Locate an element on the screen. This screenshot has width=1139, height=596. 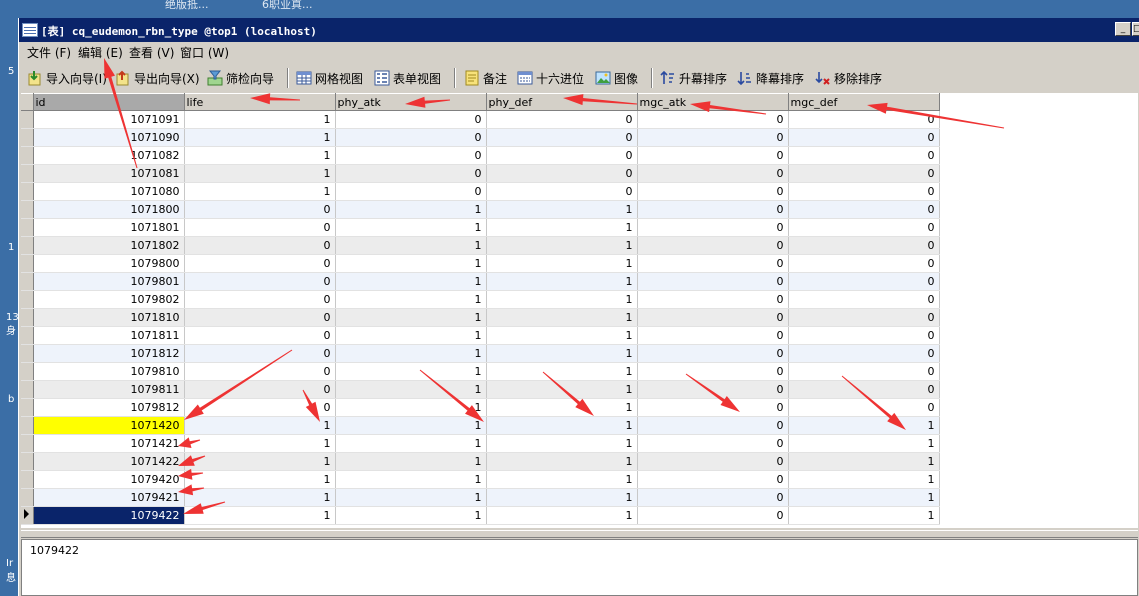
column-header-phy-atk: phy_atk is located at coordinates (411, 102).